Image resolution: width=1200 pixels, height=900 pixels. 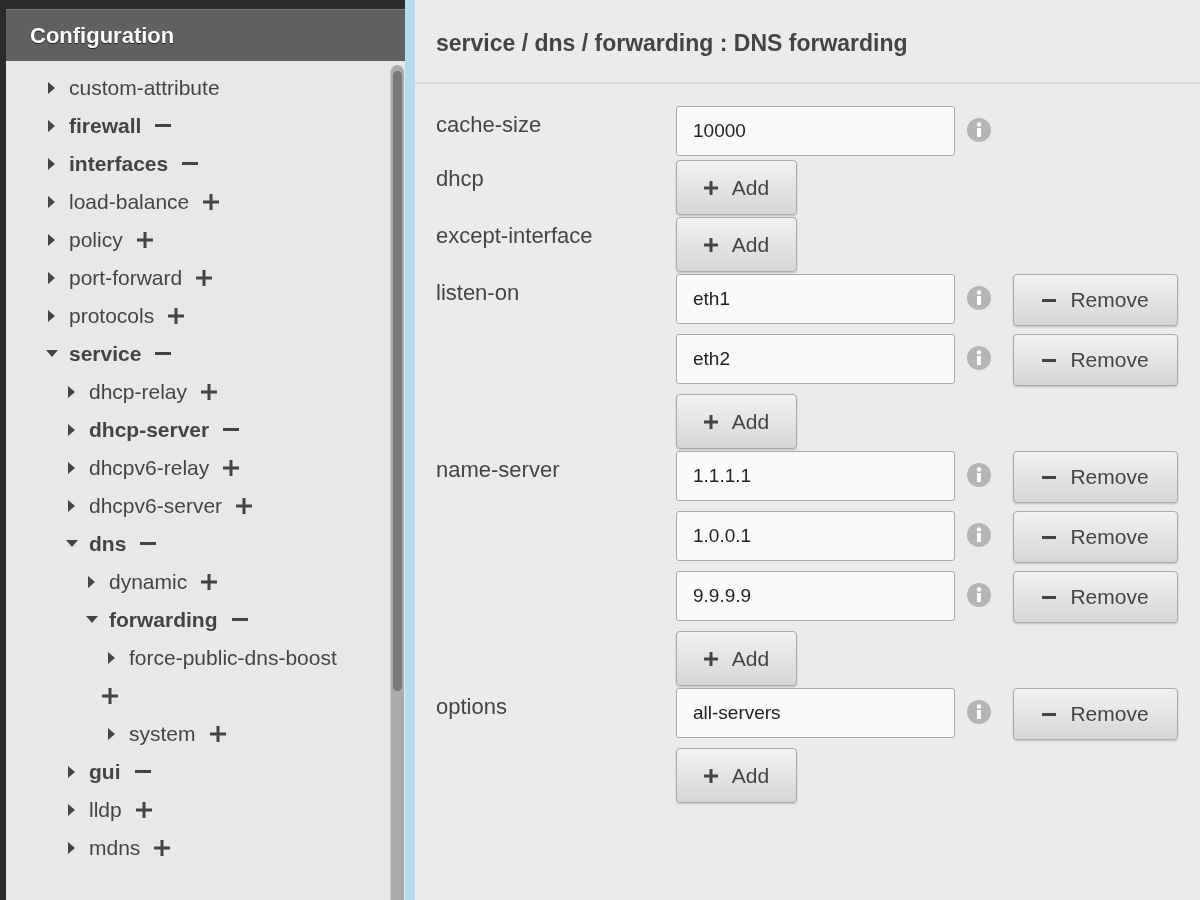 What do you see at coordinates (105, 772) in the screenshot?
I see `tree-item: gui` at bounding box center [105, 772].